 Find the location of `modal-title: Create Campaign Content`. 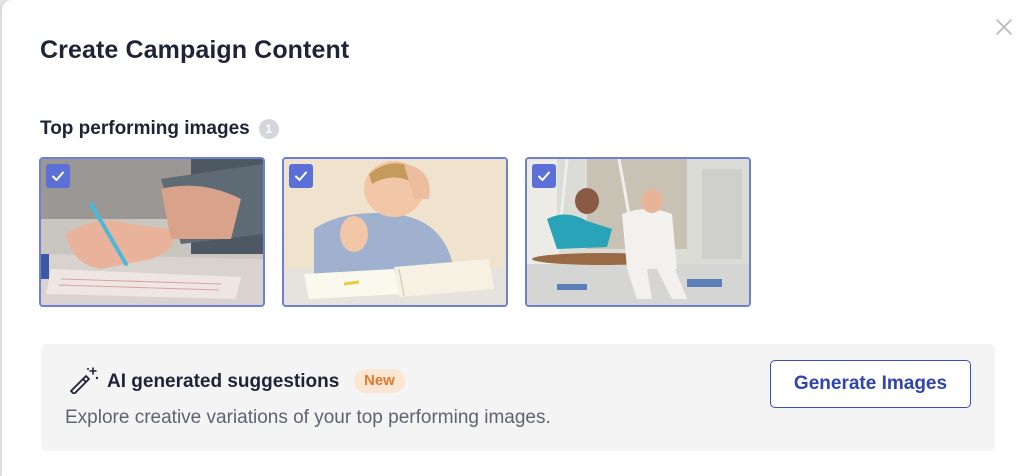

modal-title: Create Campaign Content is located at coordinates (195, 50).